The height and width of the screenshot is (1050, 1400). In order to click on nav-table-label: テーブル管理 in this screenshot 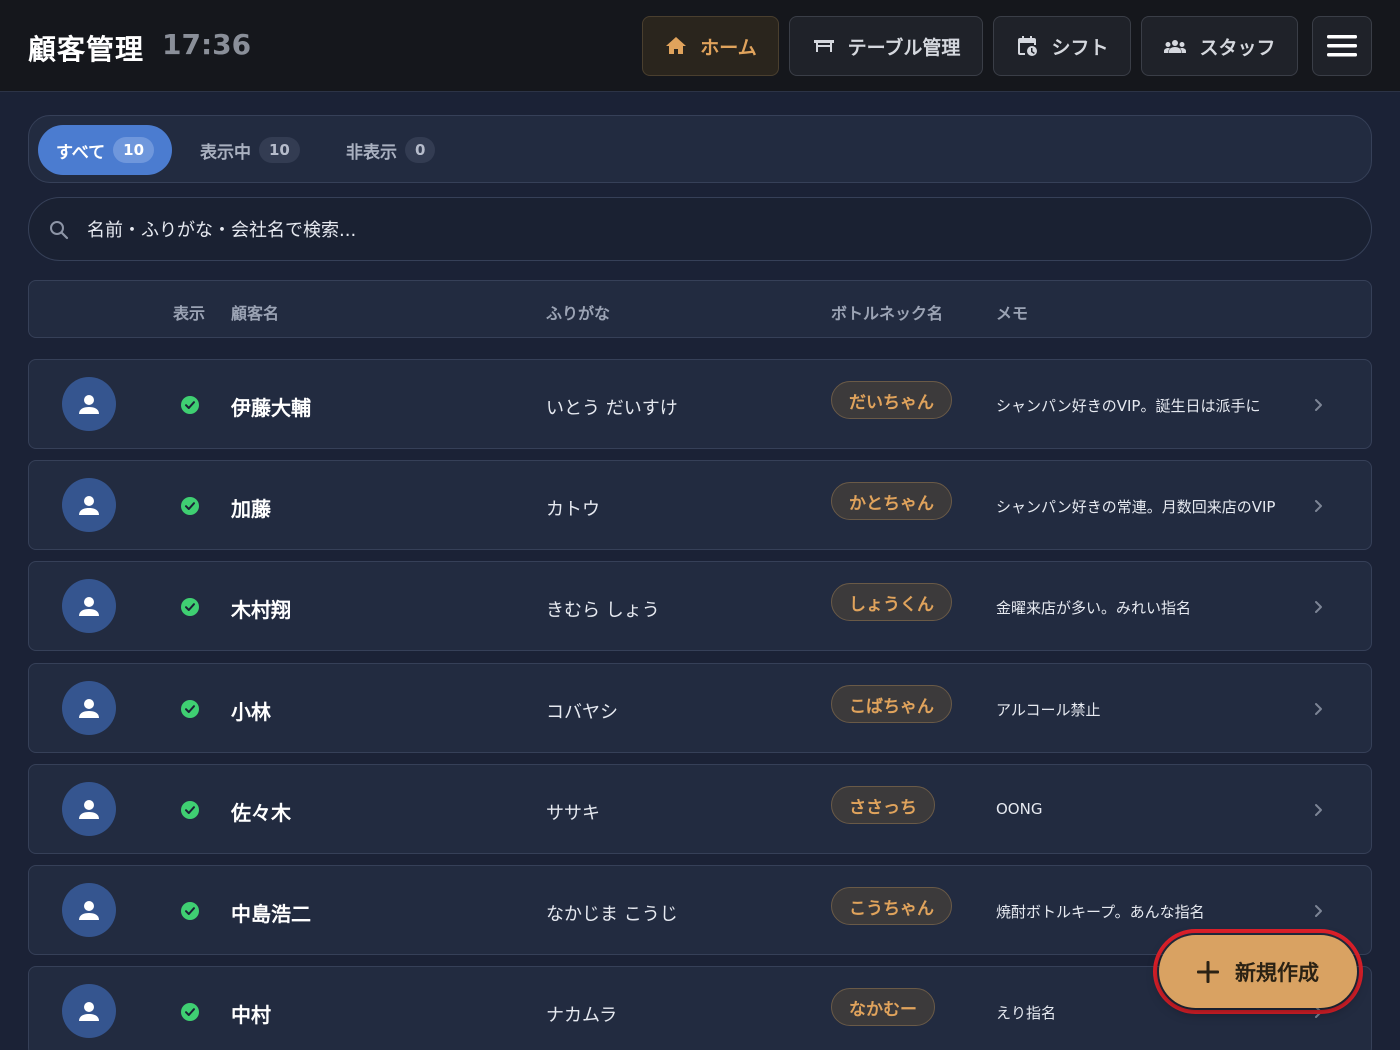, I will do `click(904, 47)`.